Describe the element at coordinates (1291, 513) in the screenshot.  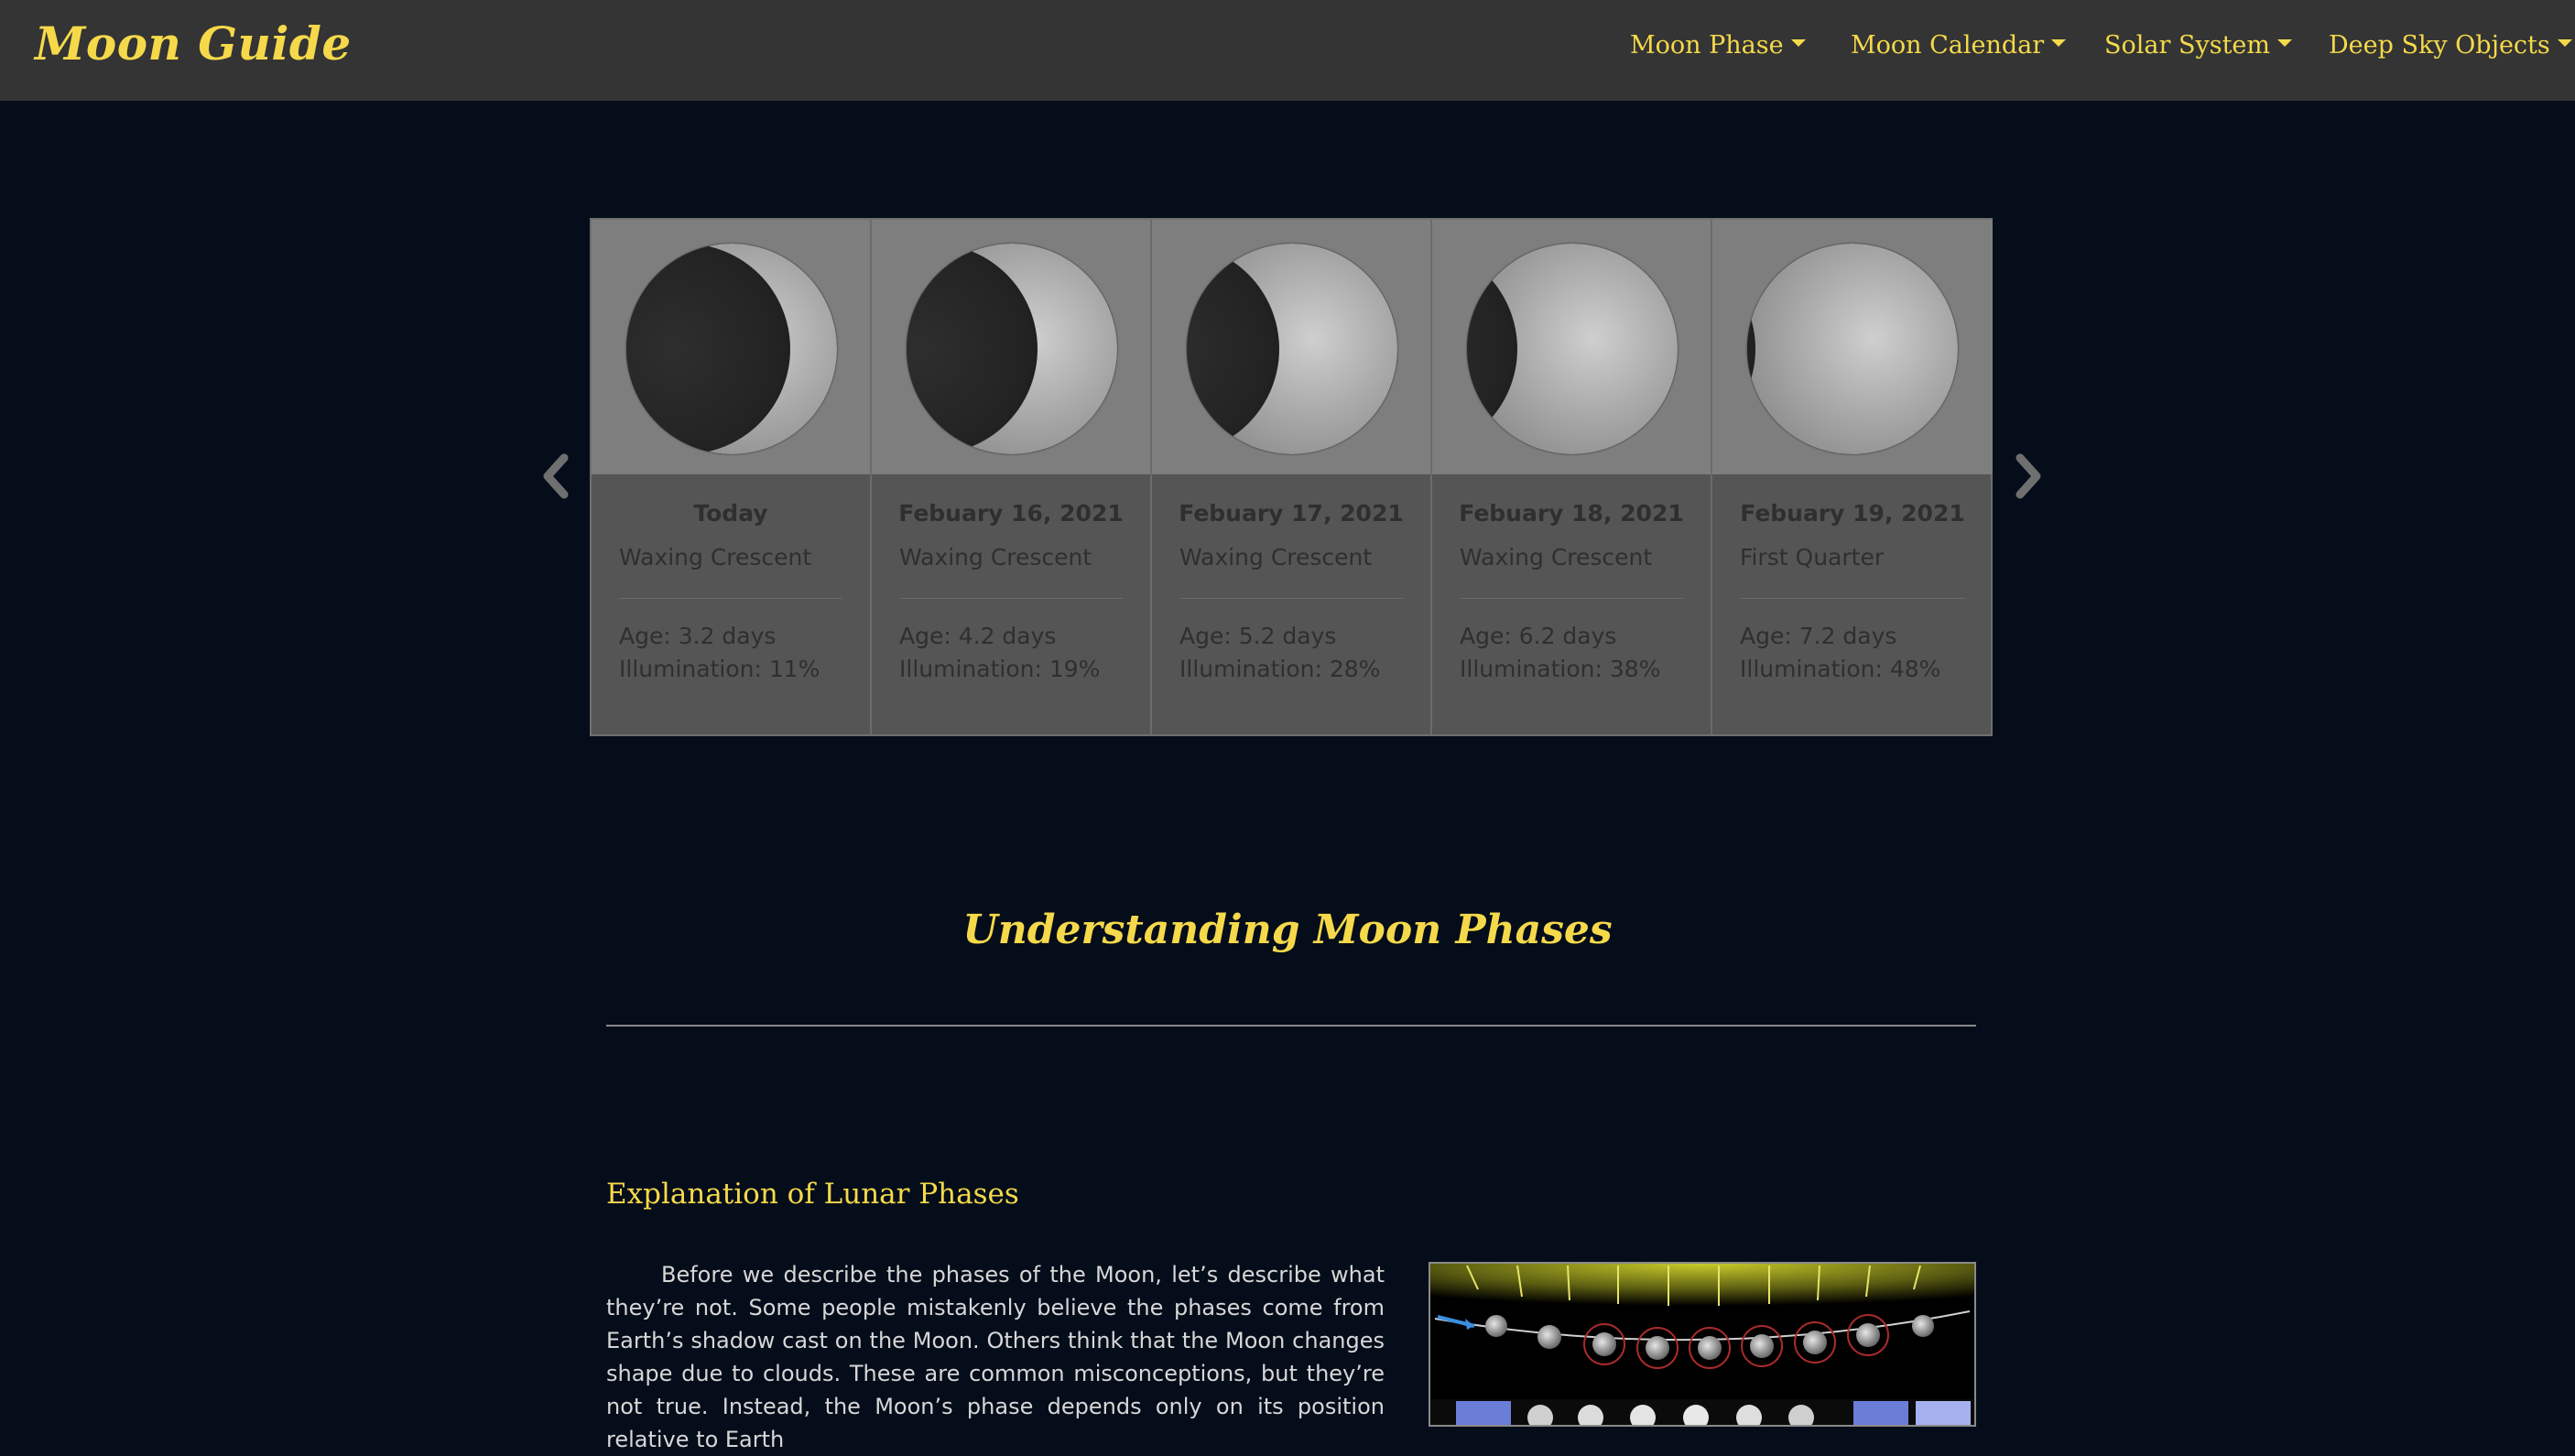
I see `moon-card-date: Febuary 17, 2021` at that location.